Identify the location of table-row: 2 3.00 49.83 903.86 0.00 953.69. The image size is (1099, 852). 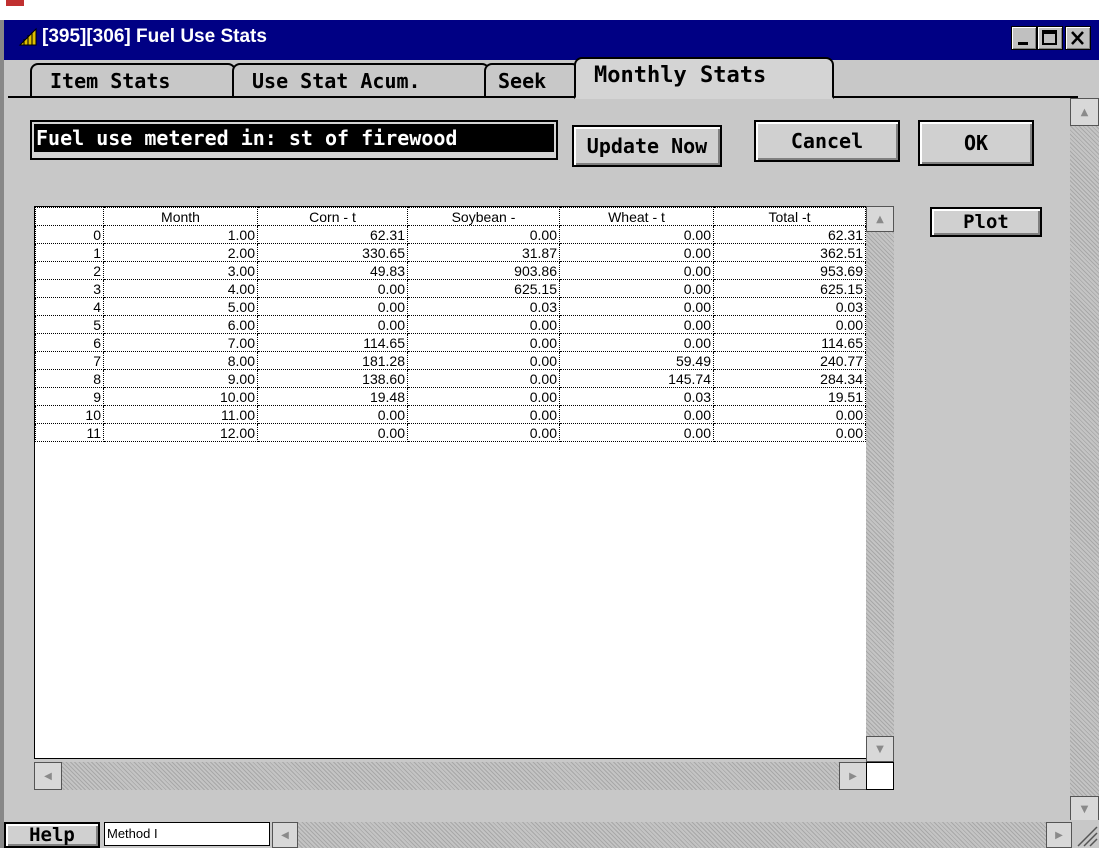
(450, 270).